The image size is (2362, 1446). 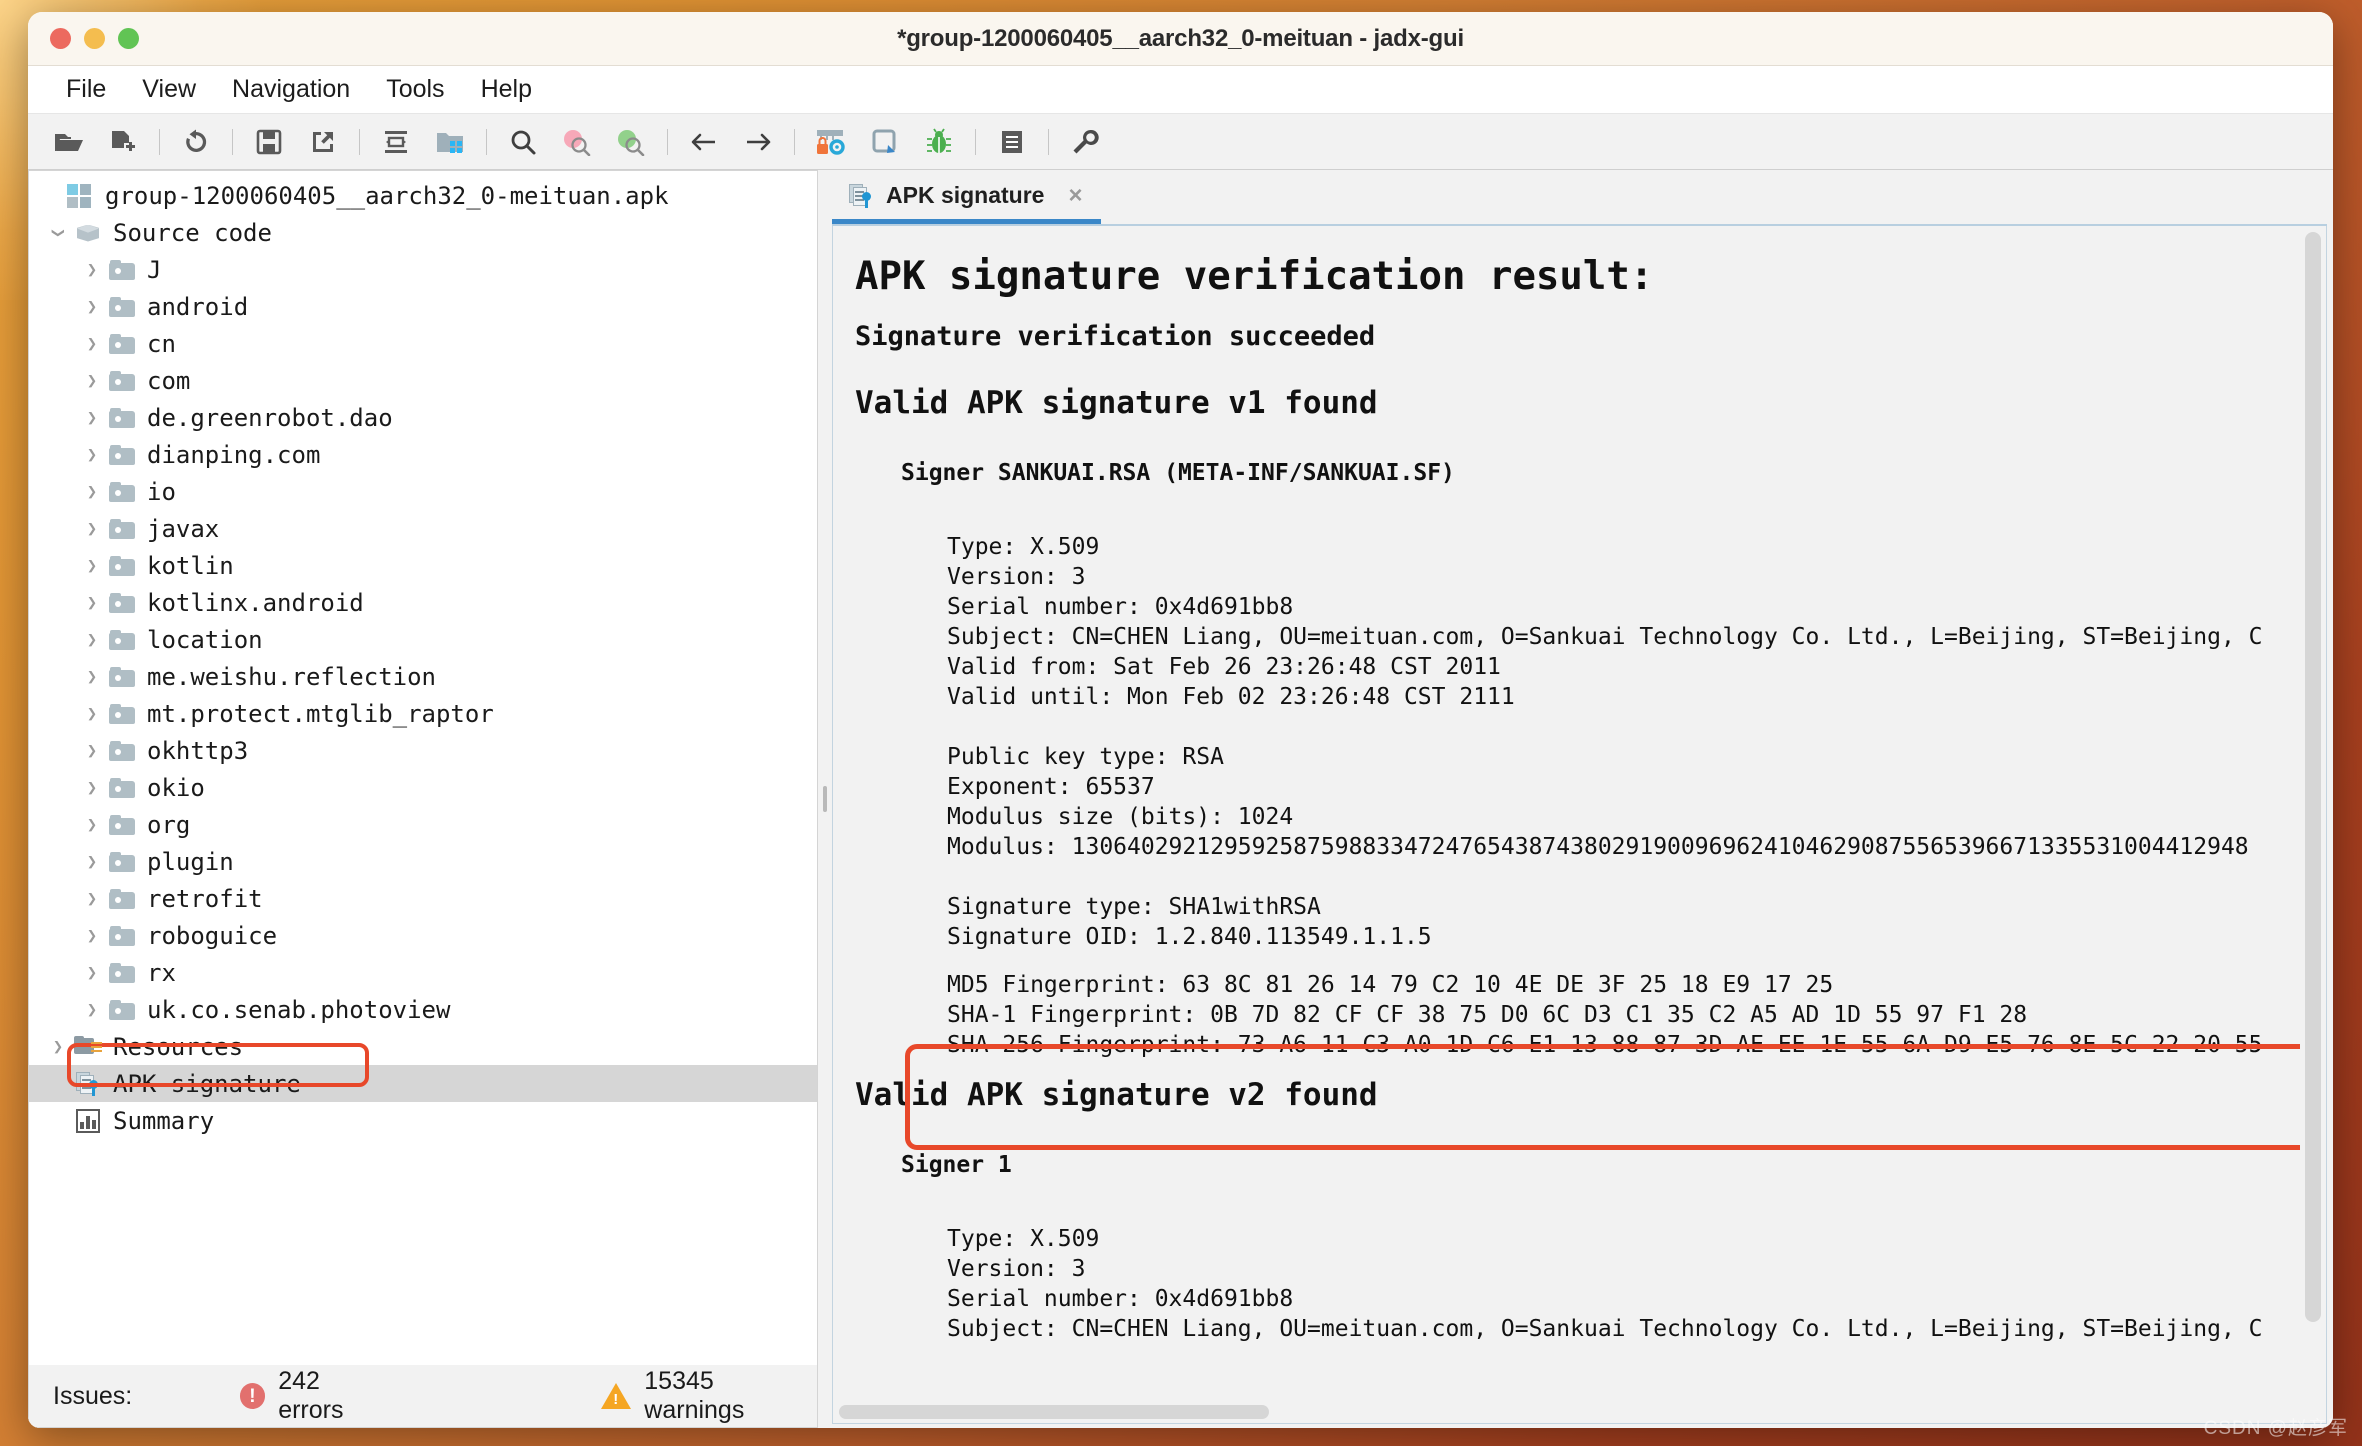 What do you see at coordinates (577, 142) in the screenshot?
I see `search-text-icon` at bounding box center [577, 142].